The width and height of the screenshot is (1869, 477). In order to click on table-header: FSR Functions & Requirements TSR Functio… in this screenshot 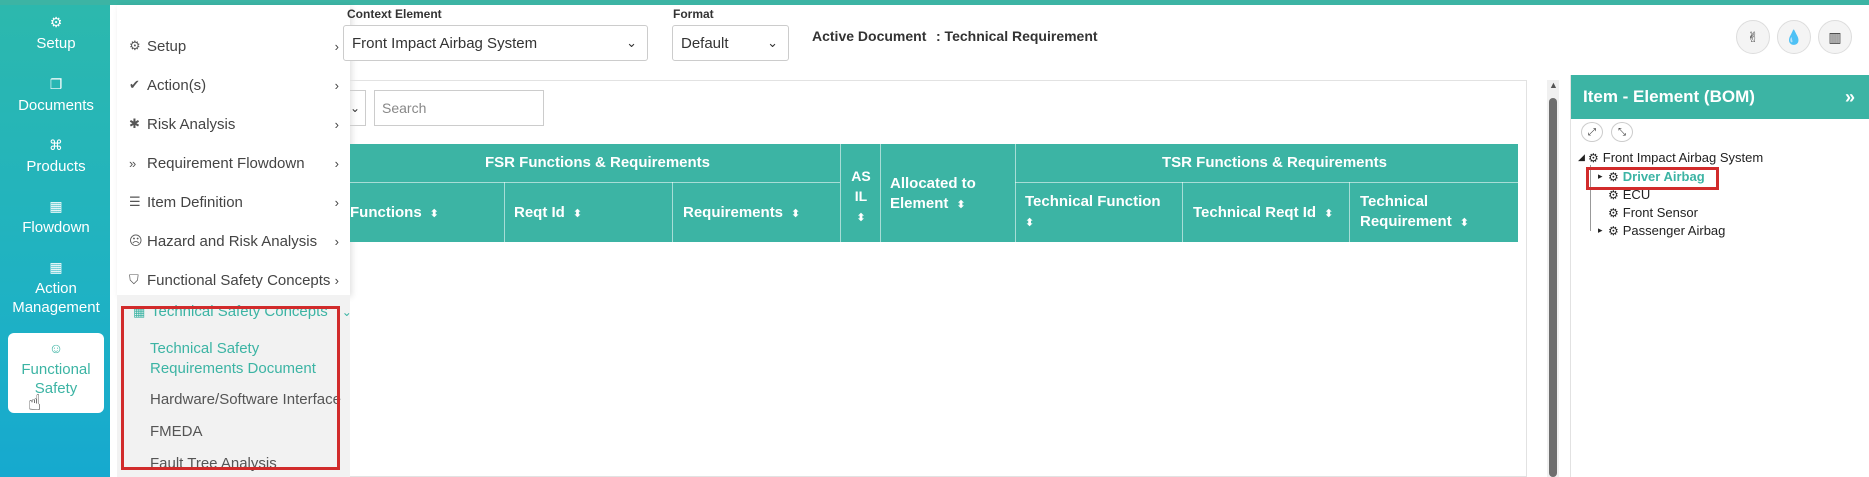, I will do `click(934, 193)`.